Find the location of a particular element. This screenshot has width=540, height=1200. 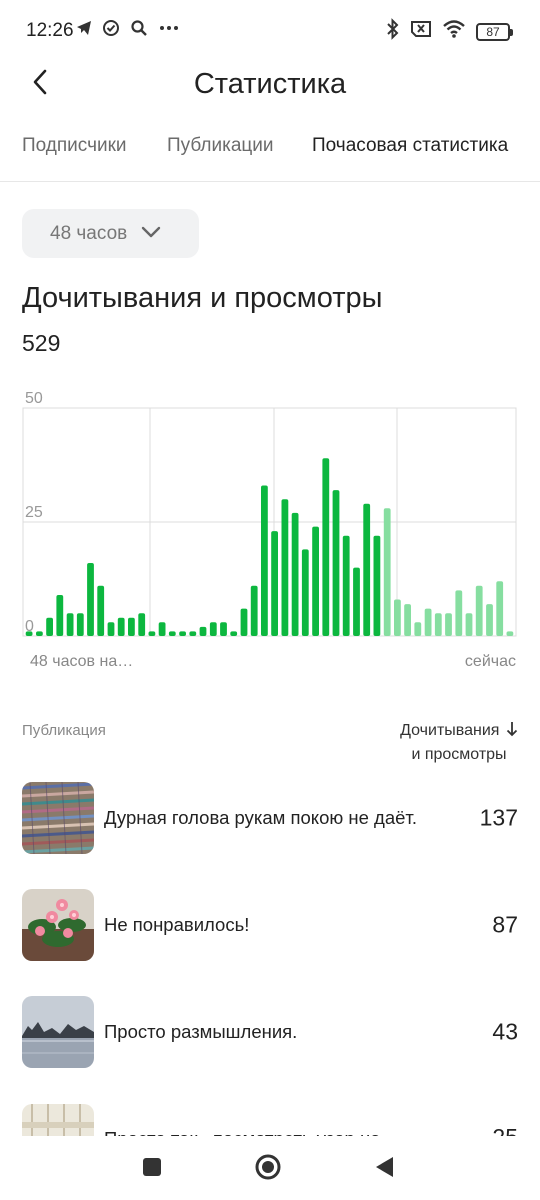

publication-row: Просто размышления. 43 is located at coordinates (272, 1032).